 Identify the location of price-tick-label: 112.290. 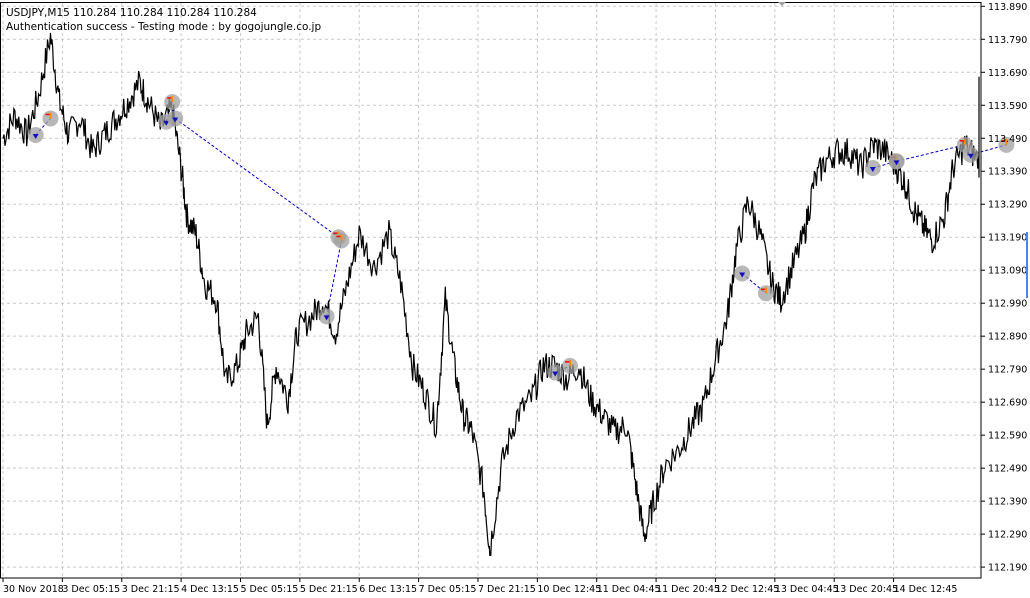
(1007, 535).